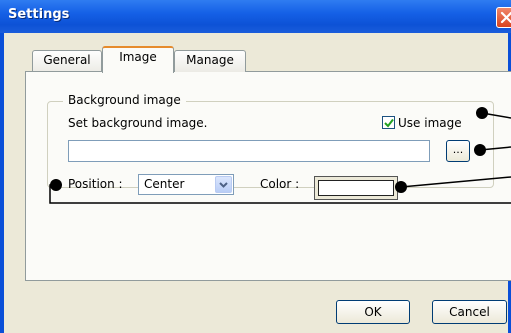 This screenshot has height=333, width=511. I want to click on tab-image-label: Image, so click(138, 57).